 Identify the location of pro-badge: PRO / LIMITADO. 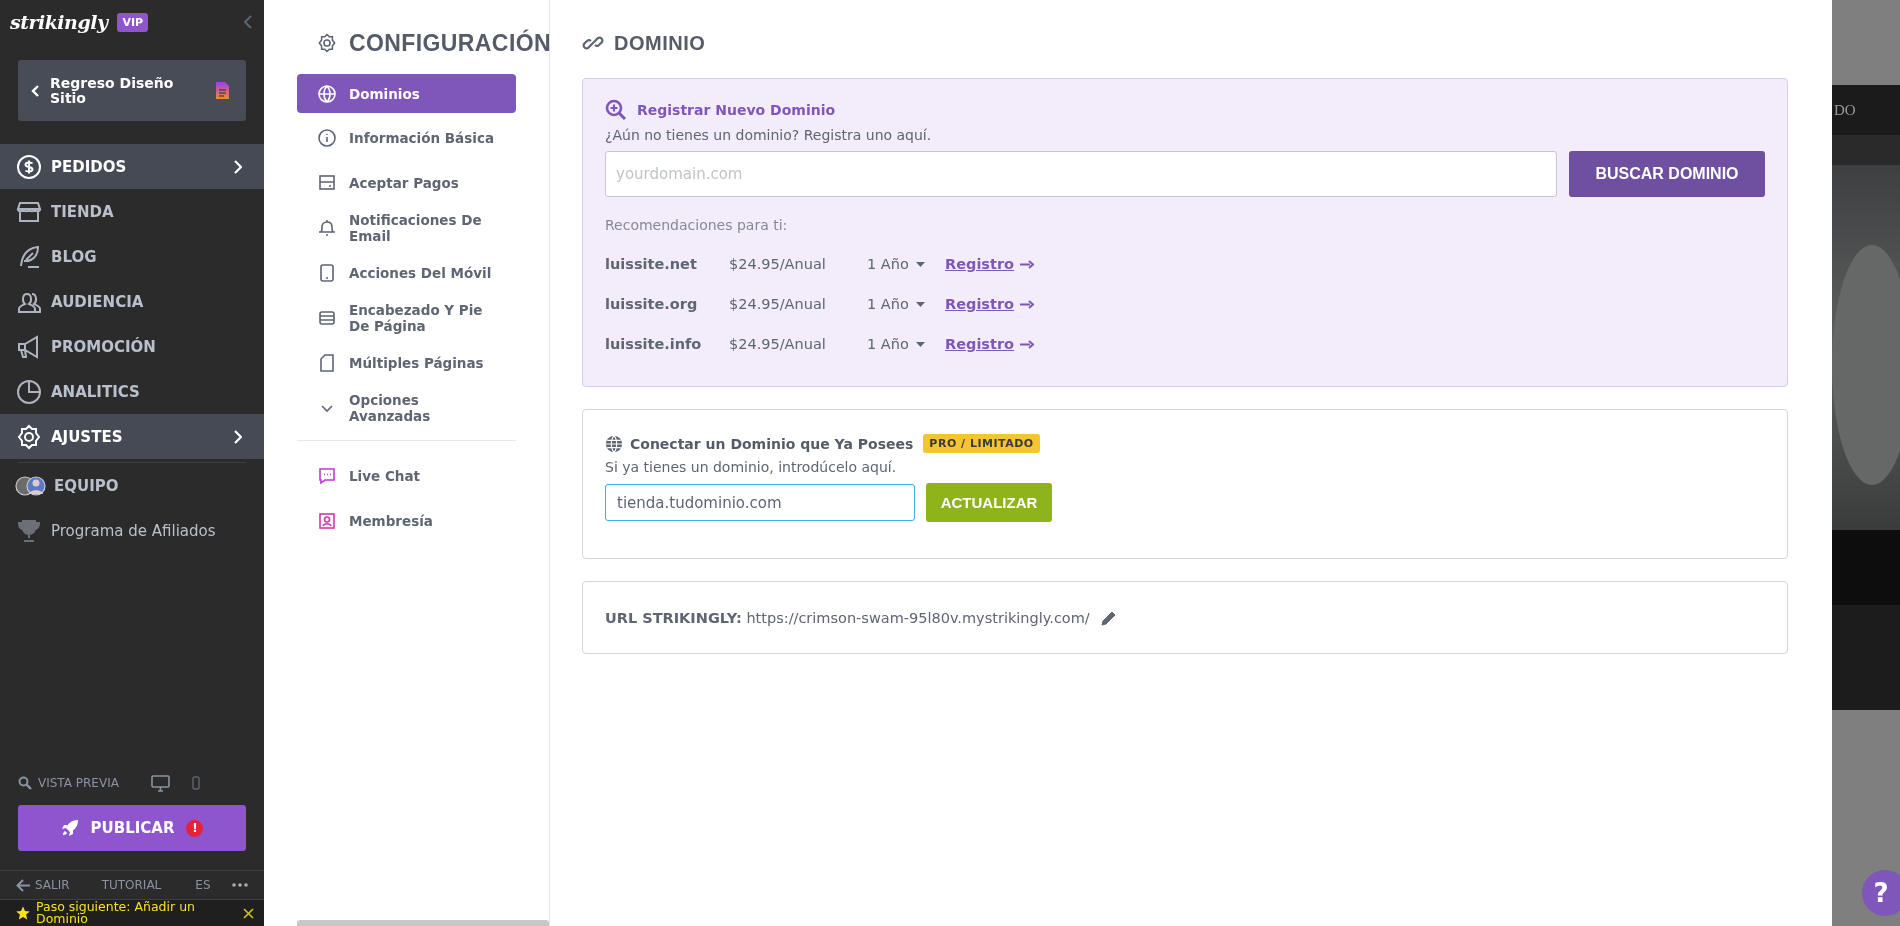
(981, 443).